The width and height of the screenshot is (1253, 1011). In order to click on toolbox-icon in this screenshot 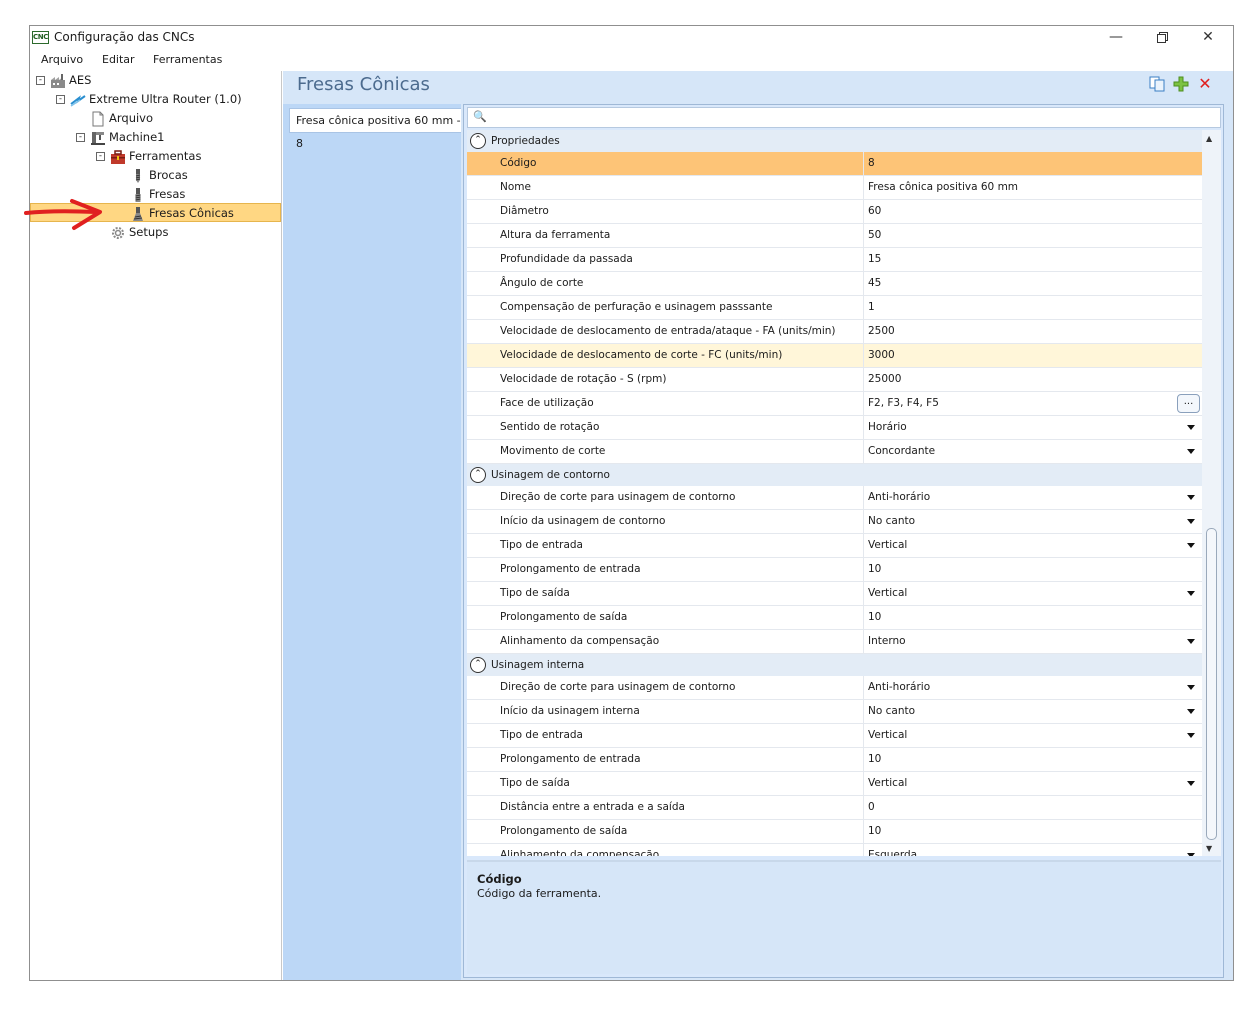, I will do `click(118, 156)`.